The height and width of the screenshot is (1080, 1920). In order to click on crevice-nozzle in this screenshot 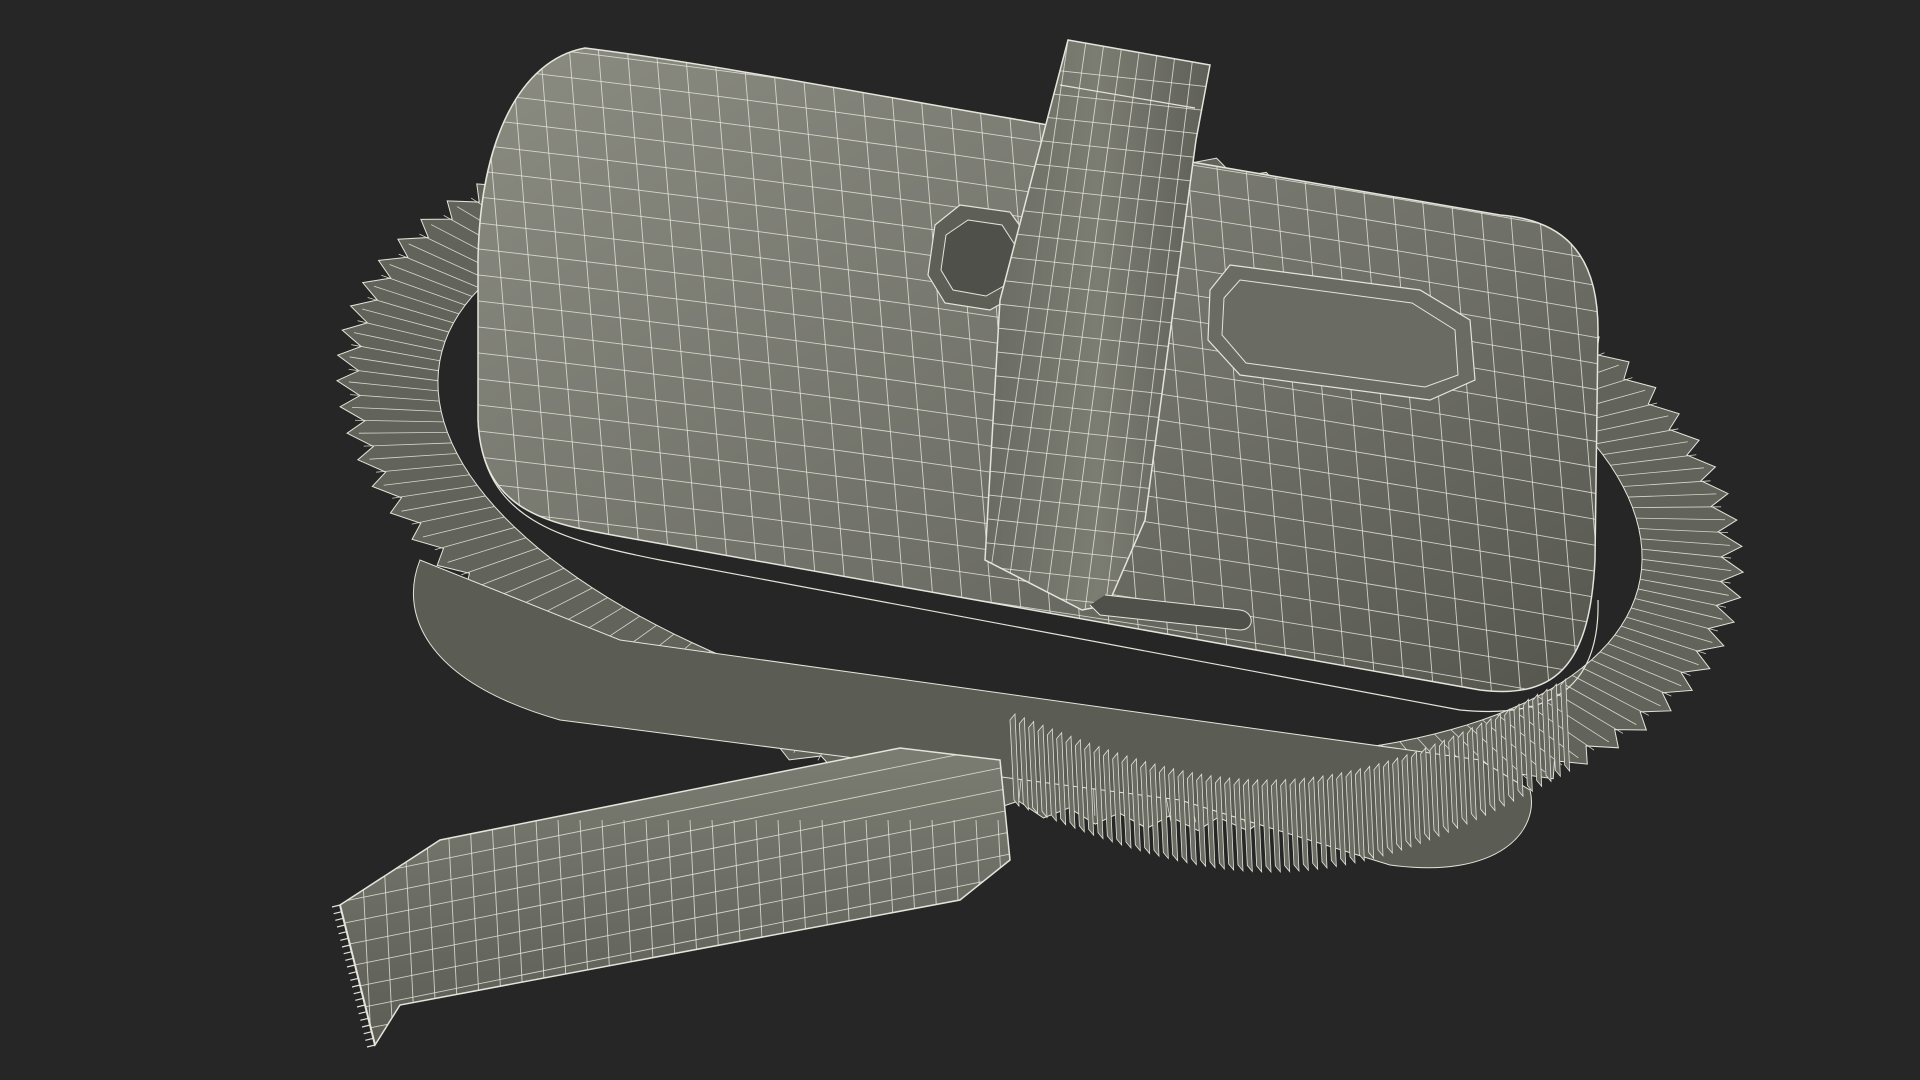, I will do `click(671, 897)`.